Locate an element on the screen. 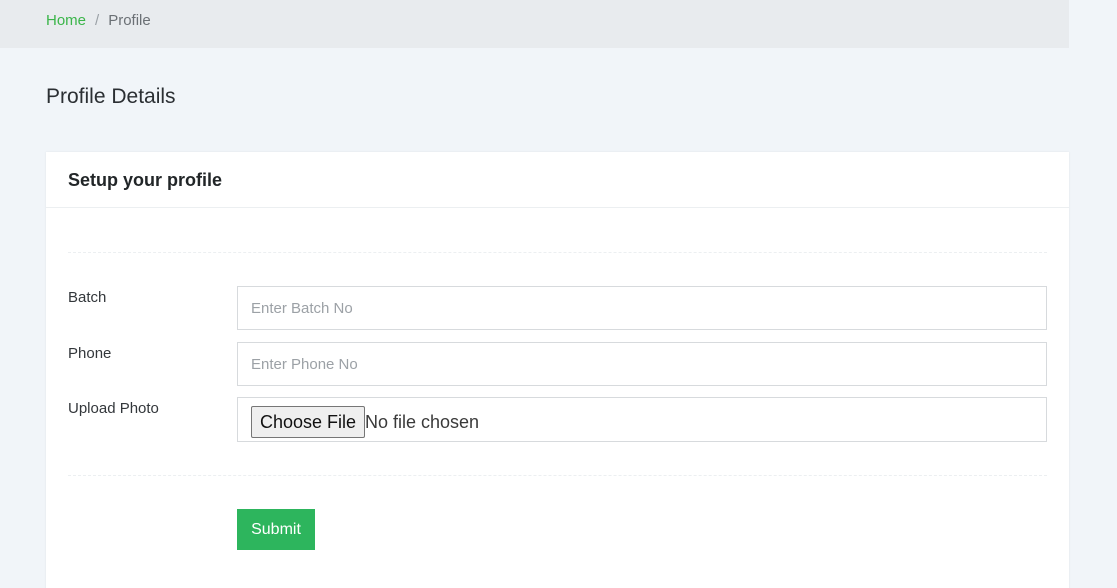 The width and height of the screenshot is (1117, 588). choose-file-button: Choose File is located at coordinates (308, 422).